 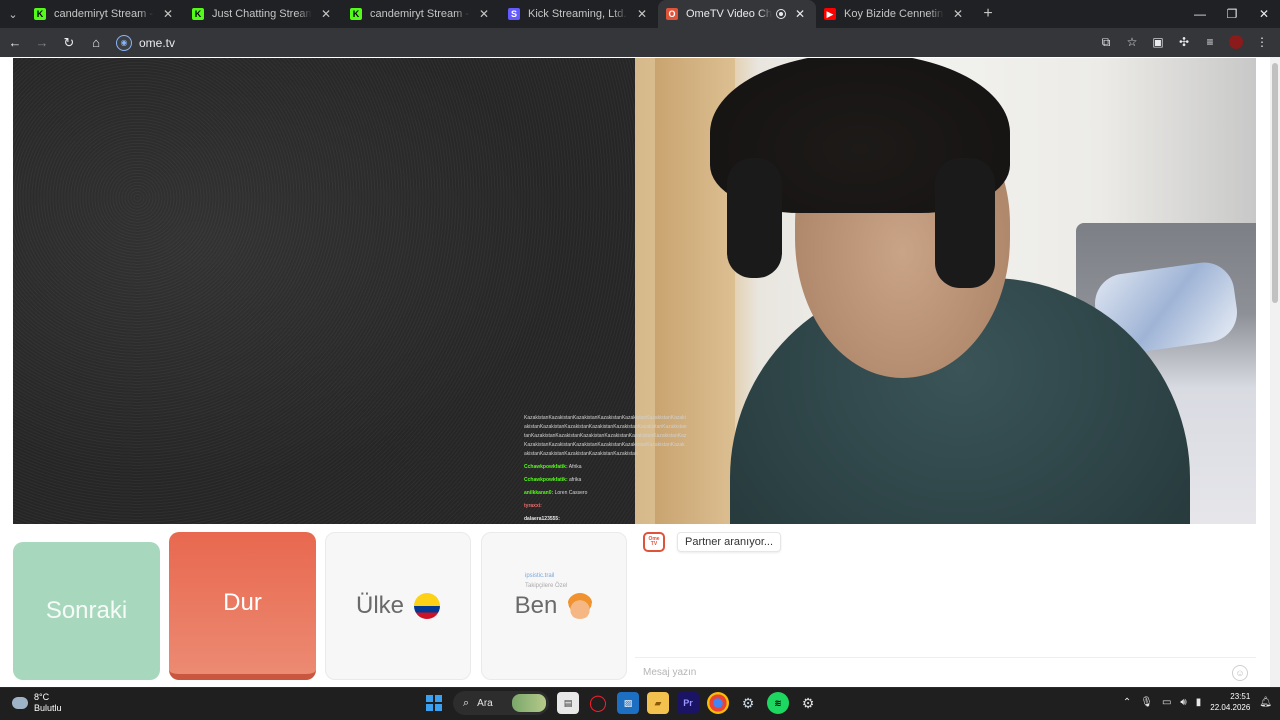 I want to click on chat-user: anilkkaran0:, so click(x=539, y=493).